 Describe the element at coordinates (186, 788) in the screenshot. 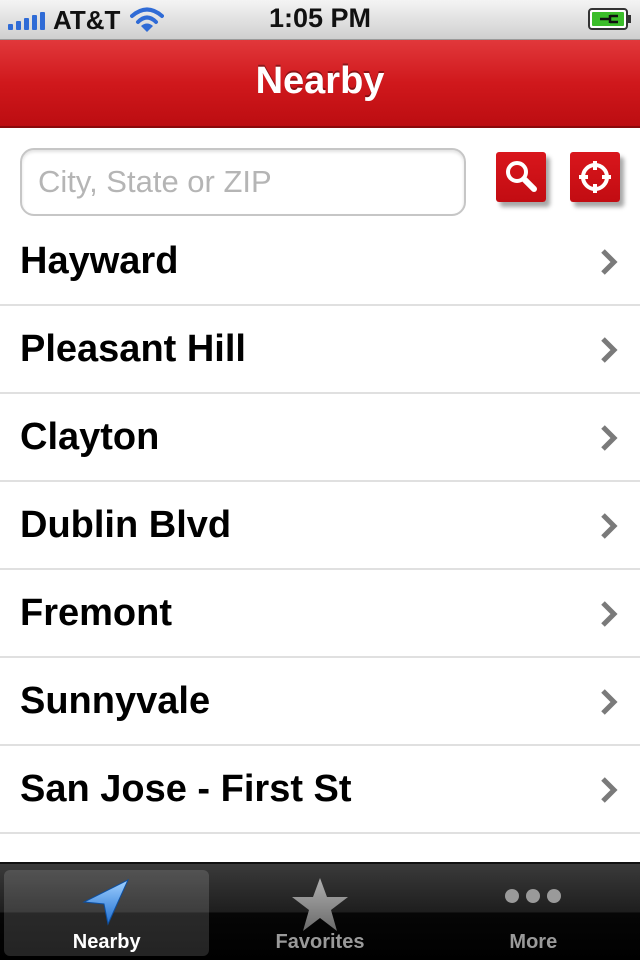

I see `list-item-label: San Jose - First St` at that location.